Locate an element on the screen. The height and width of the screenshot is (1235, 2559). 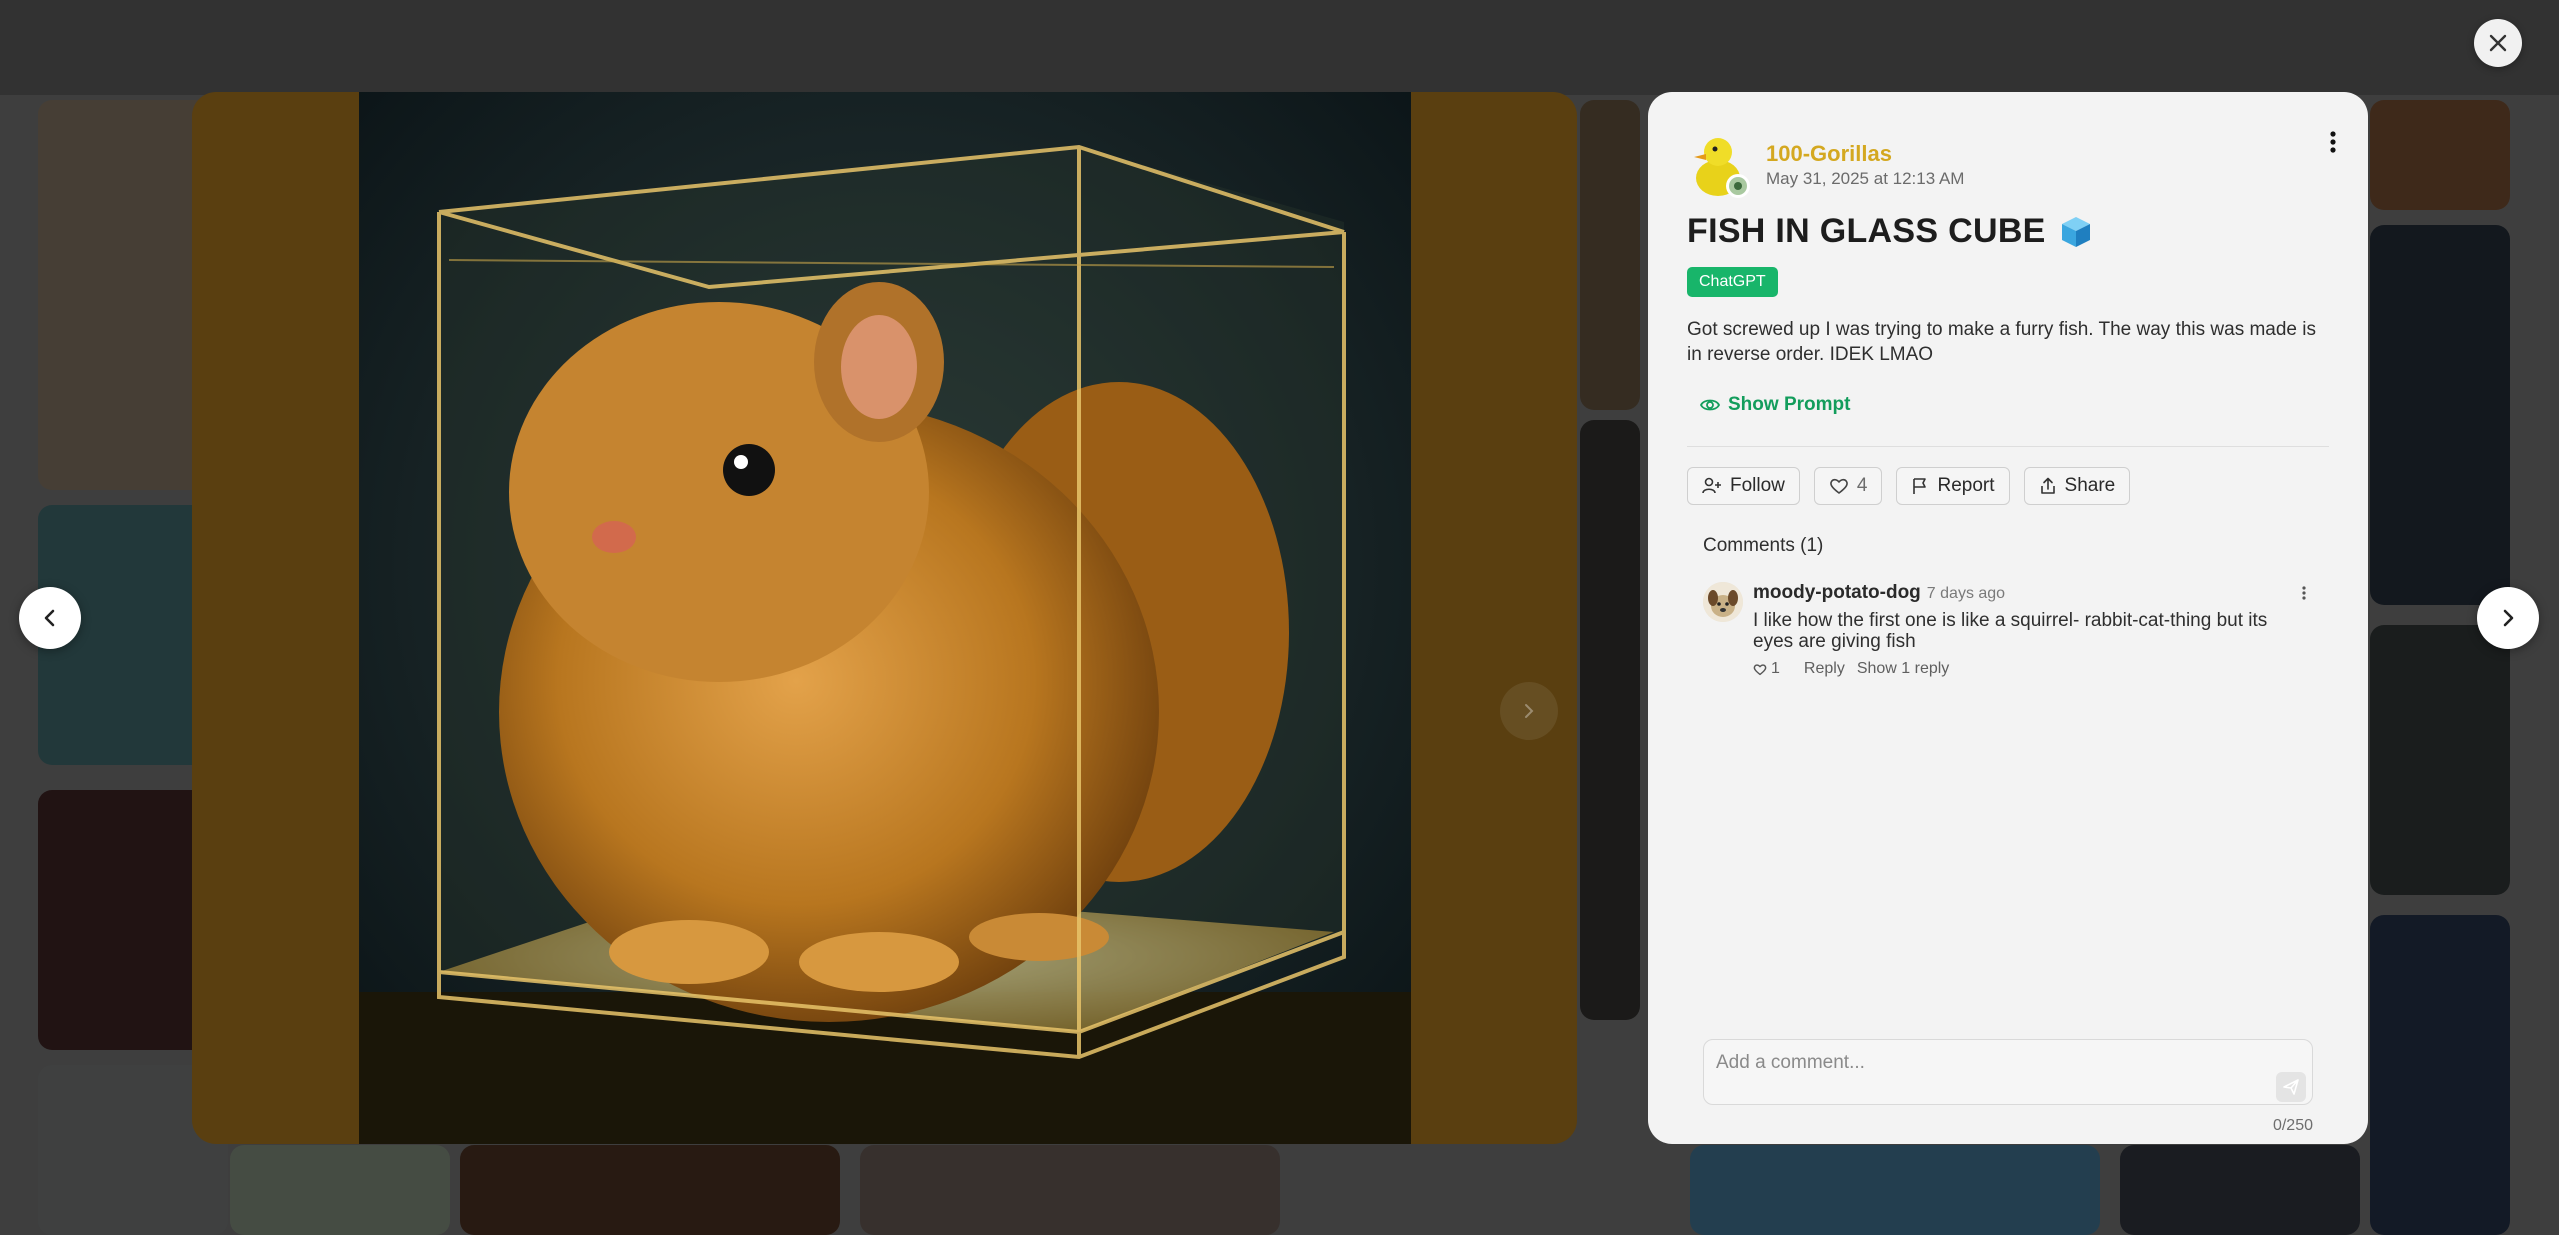
send-comment-button is located at coordinates (2291, 1087).